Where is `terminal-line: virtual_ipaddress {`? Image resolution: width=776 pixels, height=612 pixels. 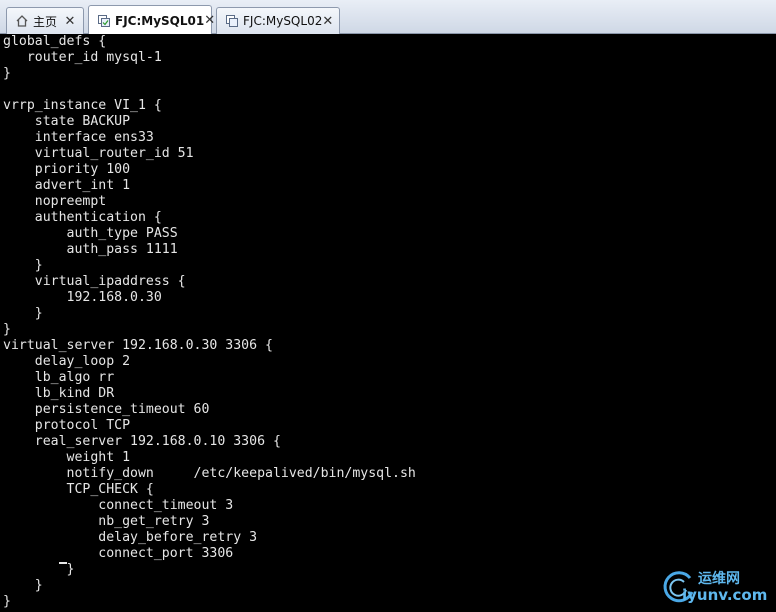
terminal-line: virtual_ipaddress { is located at coordinates (94, 281).